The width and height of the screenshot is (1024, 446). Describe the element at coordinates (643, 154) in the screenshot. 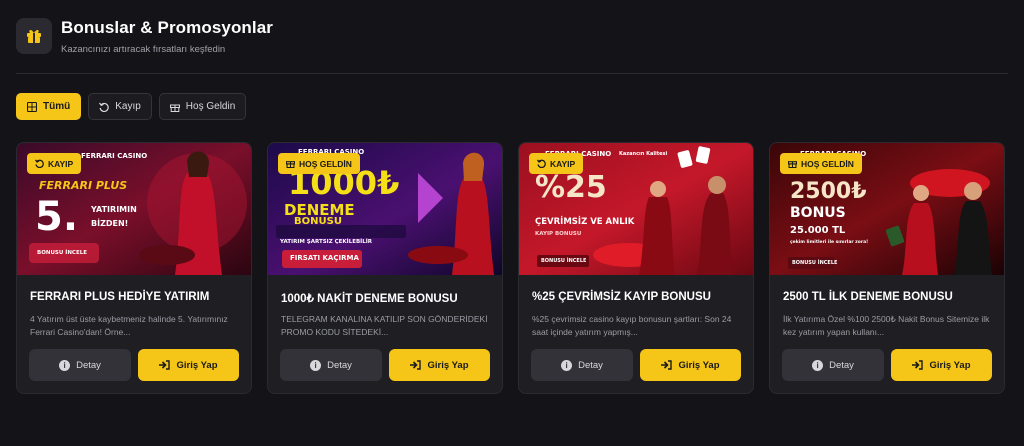

I see `banner-tag: Kazancın Kalitesi` at that location.